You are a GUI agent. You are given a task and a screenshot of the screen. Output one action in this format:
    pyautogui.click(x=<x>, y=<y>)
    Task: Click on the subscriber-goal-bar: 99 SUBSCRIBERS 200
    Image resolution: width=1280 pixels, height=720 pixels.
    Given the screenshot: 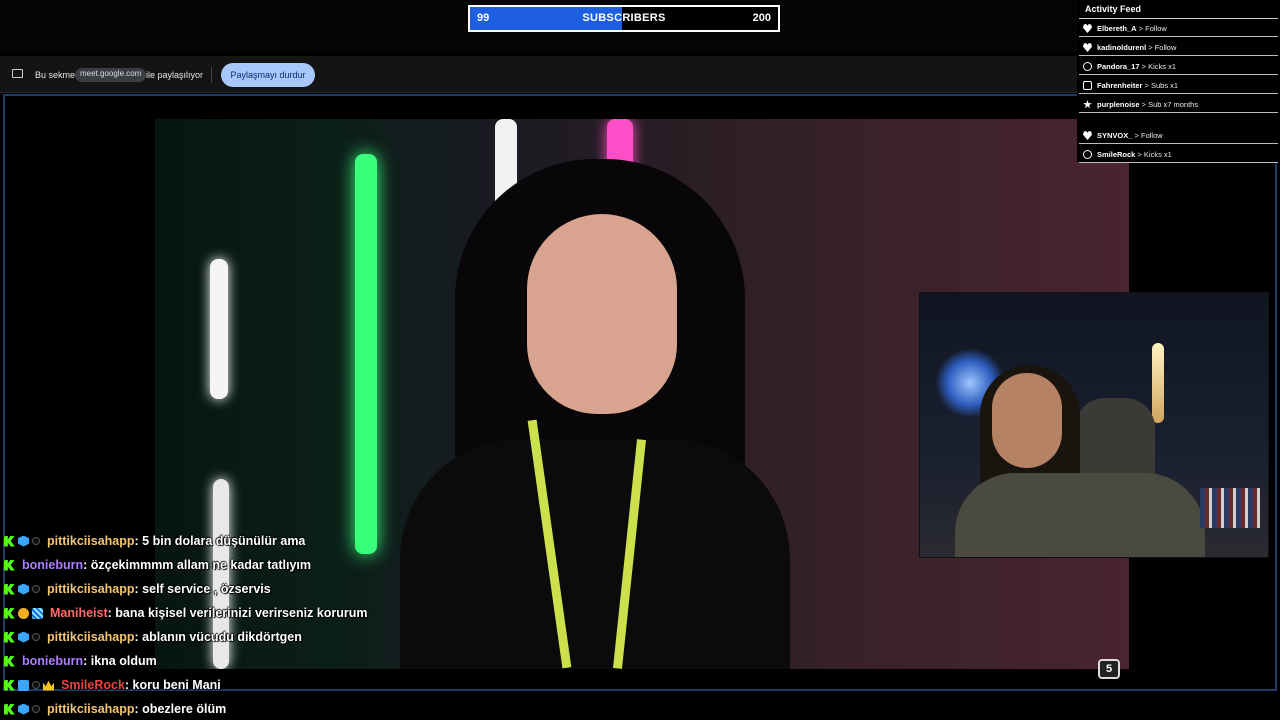 What is the action you would take?
    pyautogui.click(x=624, y=18)
    